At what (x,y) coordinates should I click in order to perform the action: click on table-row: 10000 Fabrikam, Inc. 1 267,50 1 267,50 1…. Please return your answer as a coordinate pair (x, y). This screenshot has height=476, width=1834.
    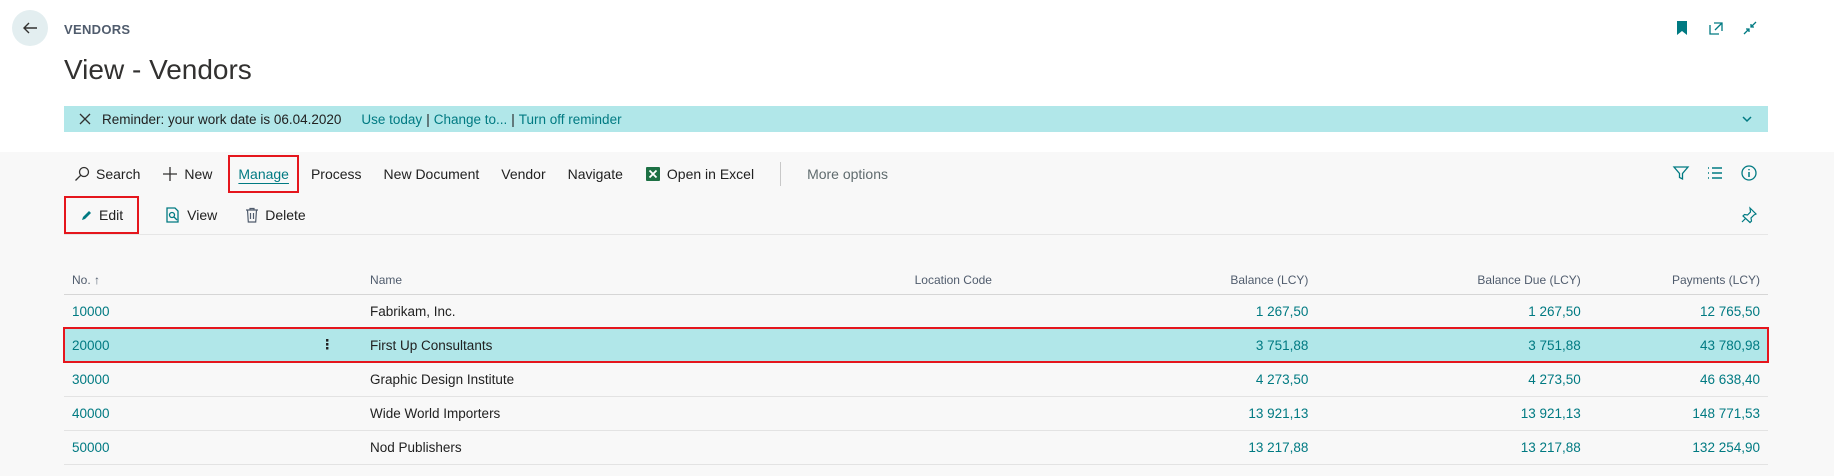
    Looking at the image, I should click on (916, 311).